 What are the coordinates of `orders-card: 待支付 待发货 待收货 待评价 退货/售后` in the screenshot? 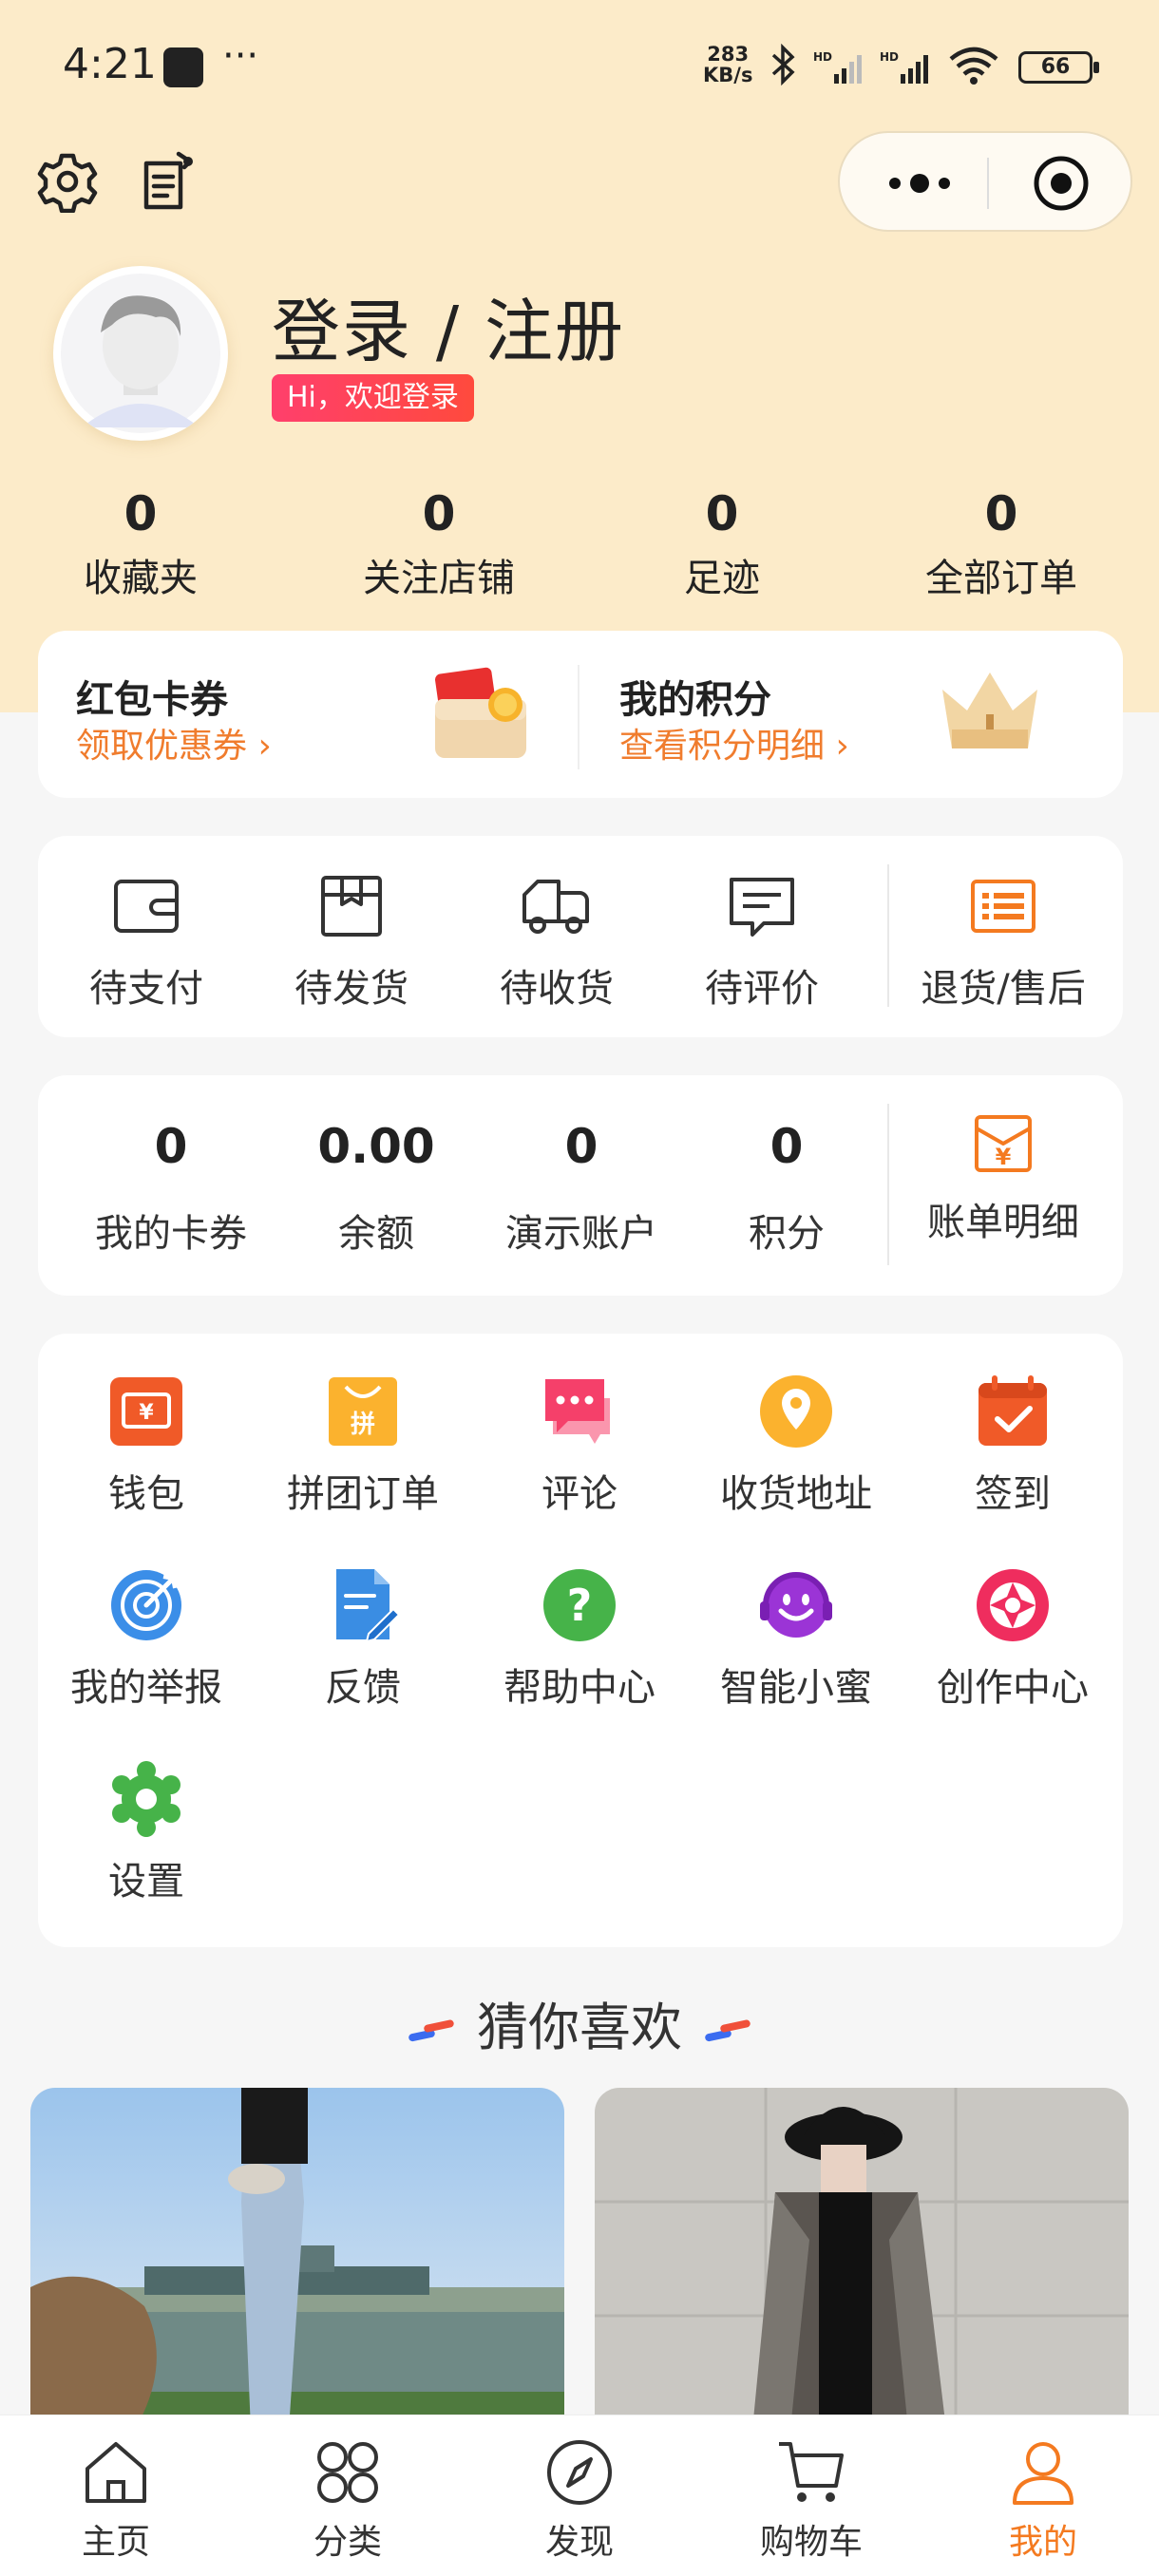 It's located at (580, 936).